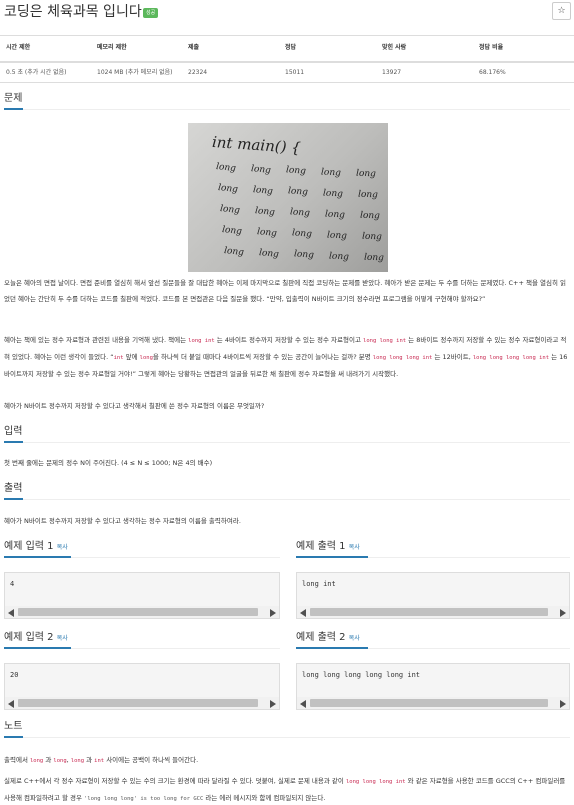 This screenshot has height=805, width=574. I want to click on section-title-problem: 문제, so click(13, 98).